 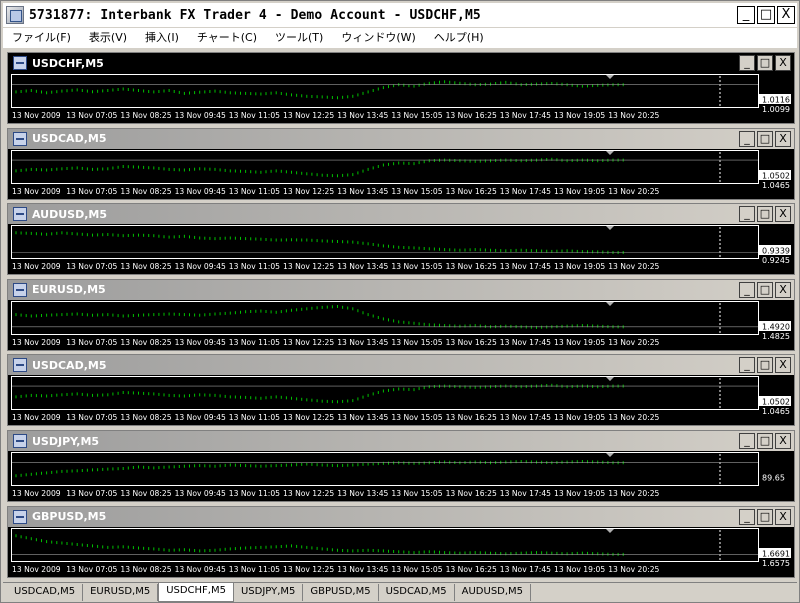 I want to click on tab-usdcad-2: USDCAD,M5, so click(x=416, y=592).